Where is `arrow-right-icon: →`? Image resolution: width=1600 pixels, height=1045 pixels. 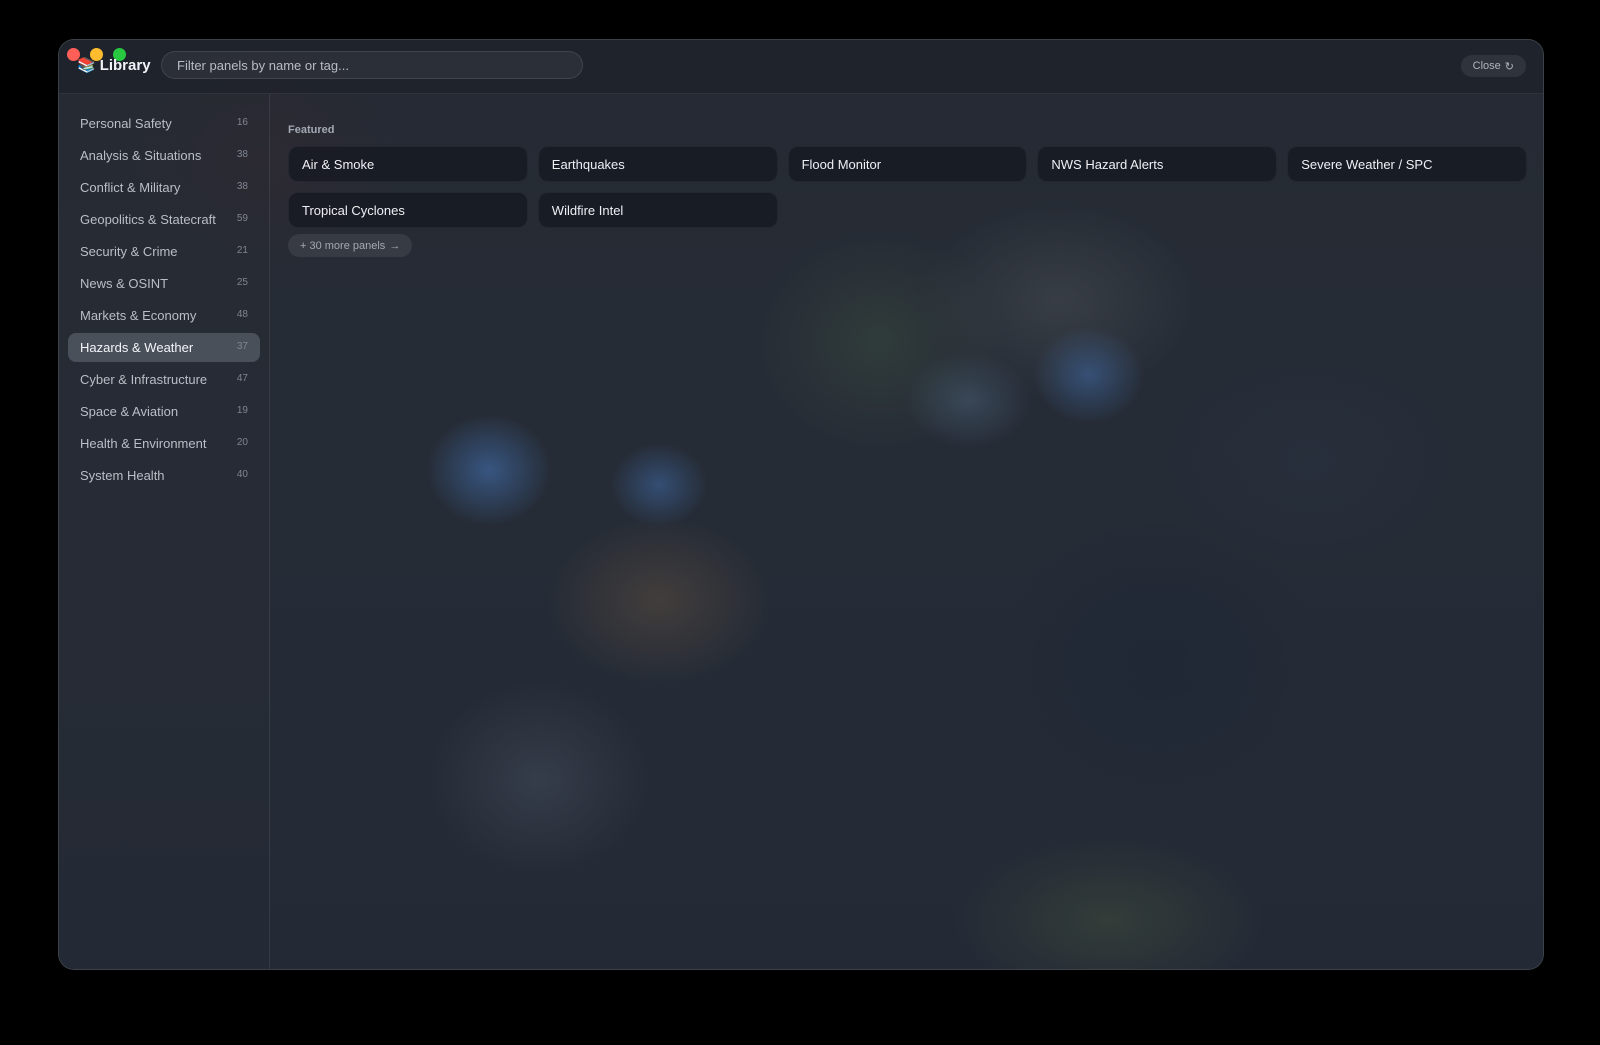 arrow-right-icon: → is located at coordinates (395, 245).